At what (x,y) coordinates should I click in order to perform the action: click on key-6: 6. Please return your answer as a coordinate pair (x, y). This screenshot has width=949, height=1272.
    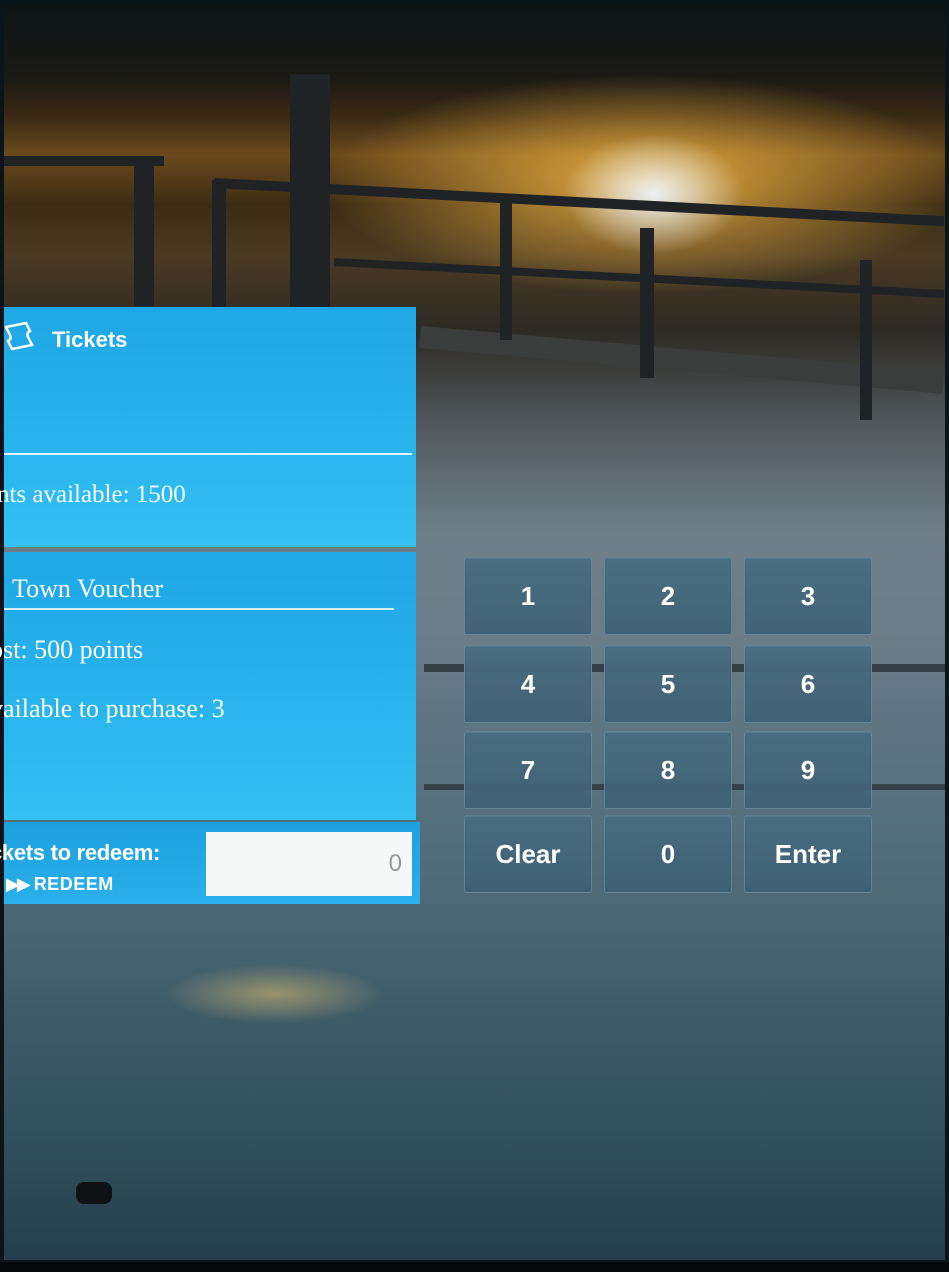
    Looking at the image, I should click on (808, 684).